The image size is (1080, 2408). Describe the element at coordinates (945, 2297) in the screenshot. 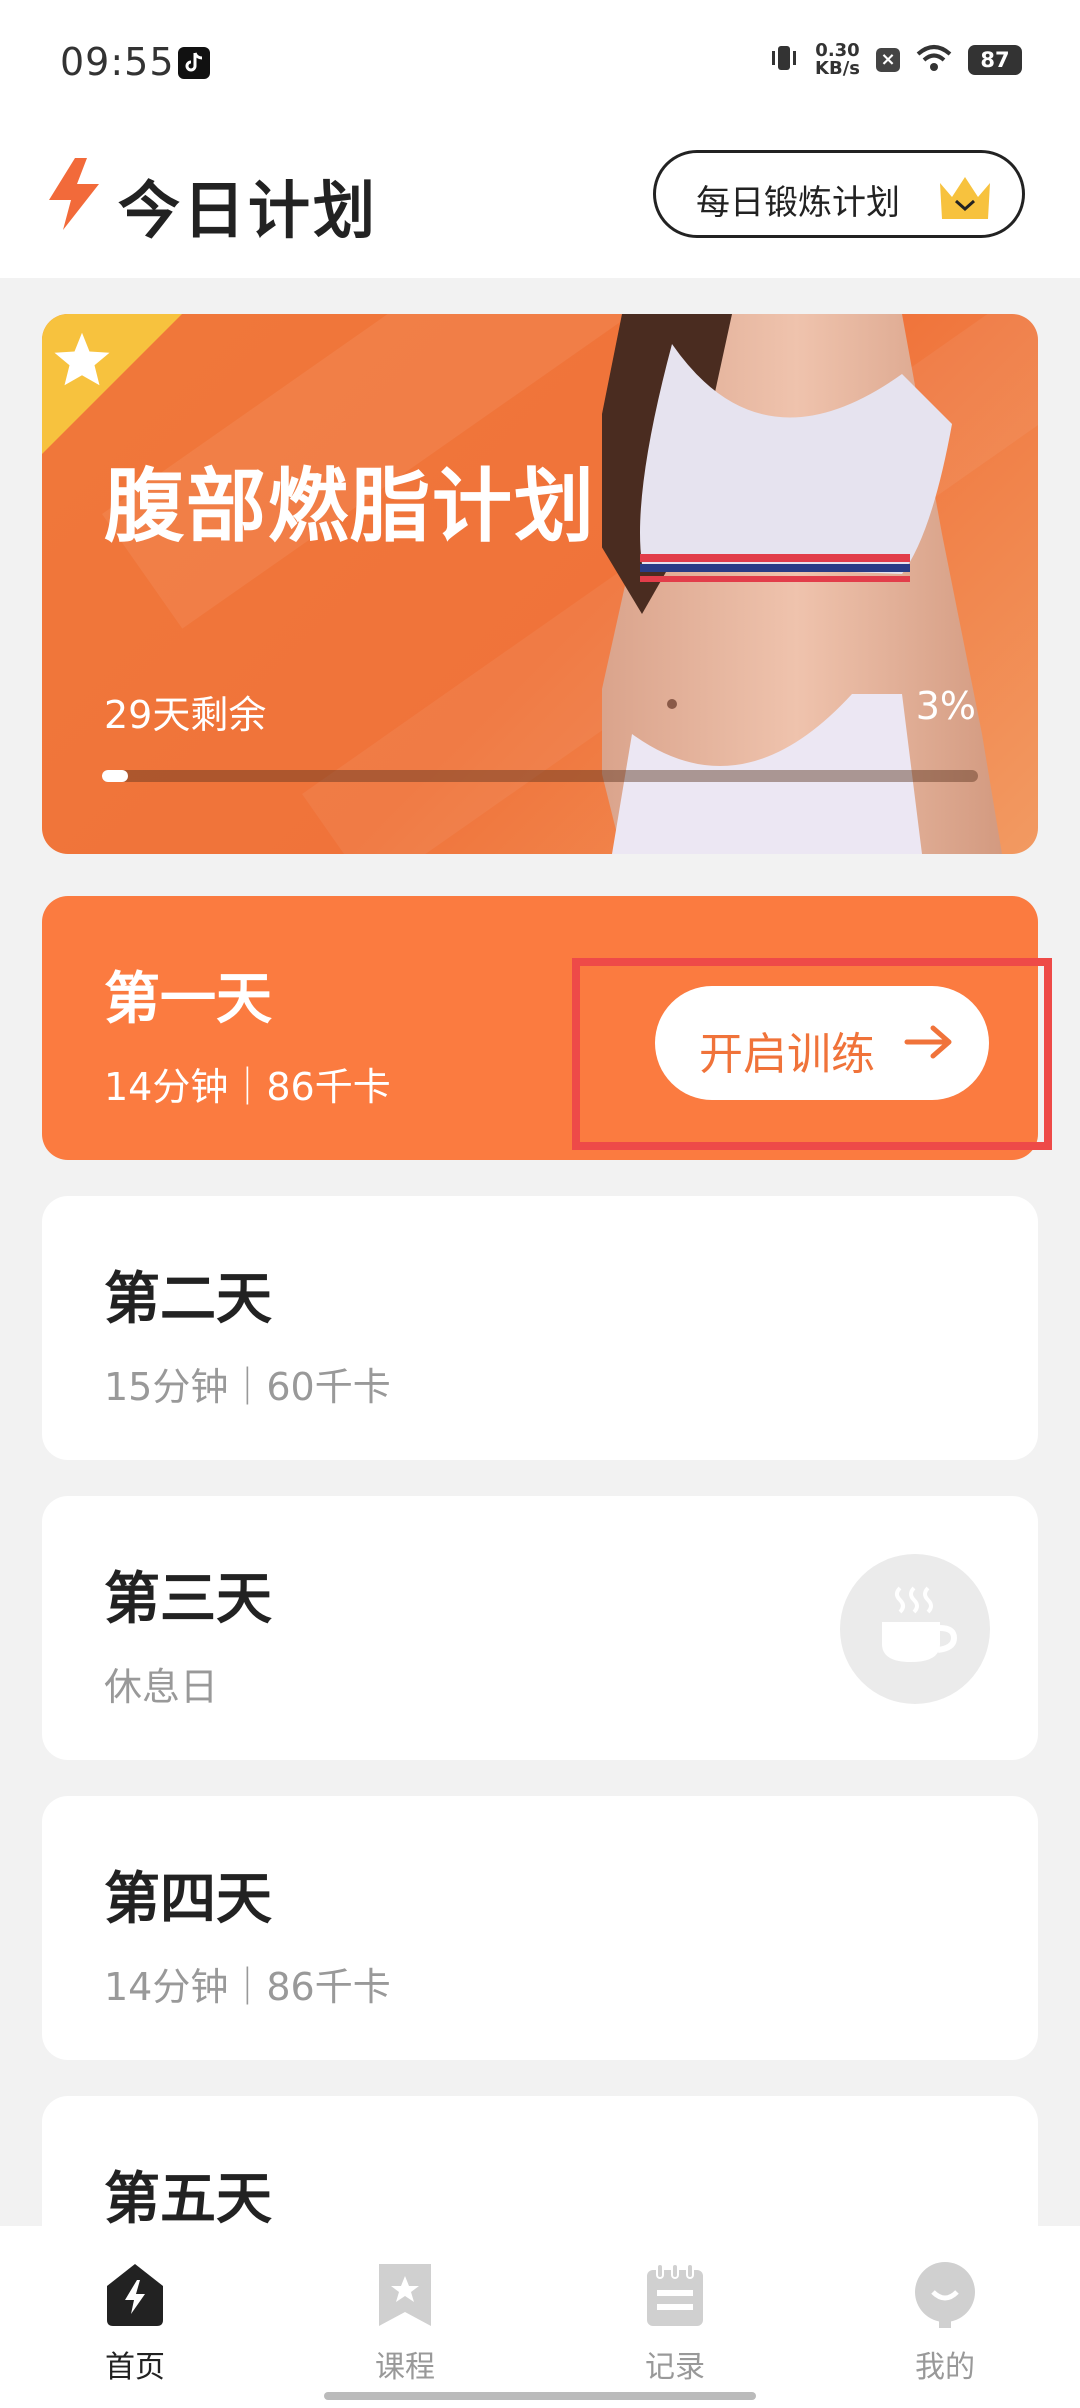

I see `profile-icon` at that location.